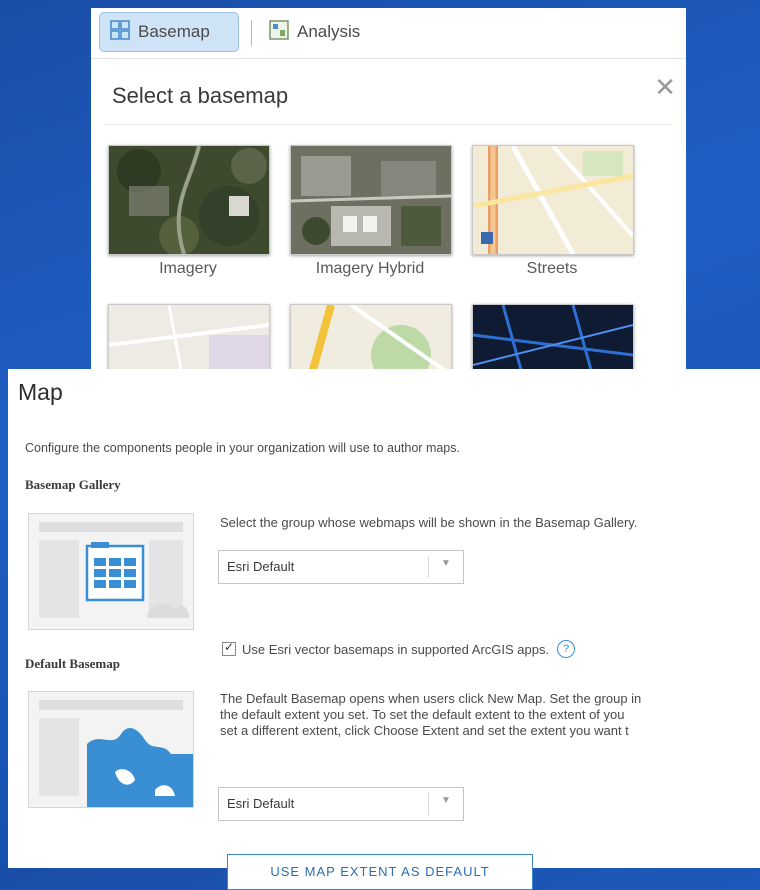 The image size is (760, 890). Describe the element at coordinates (370, 268) in the screenshot. I see `basemap-label-imagery-hybrid: Imagery Hybrid` at that location.